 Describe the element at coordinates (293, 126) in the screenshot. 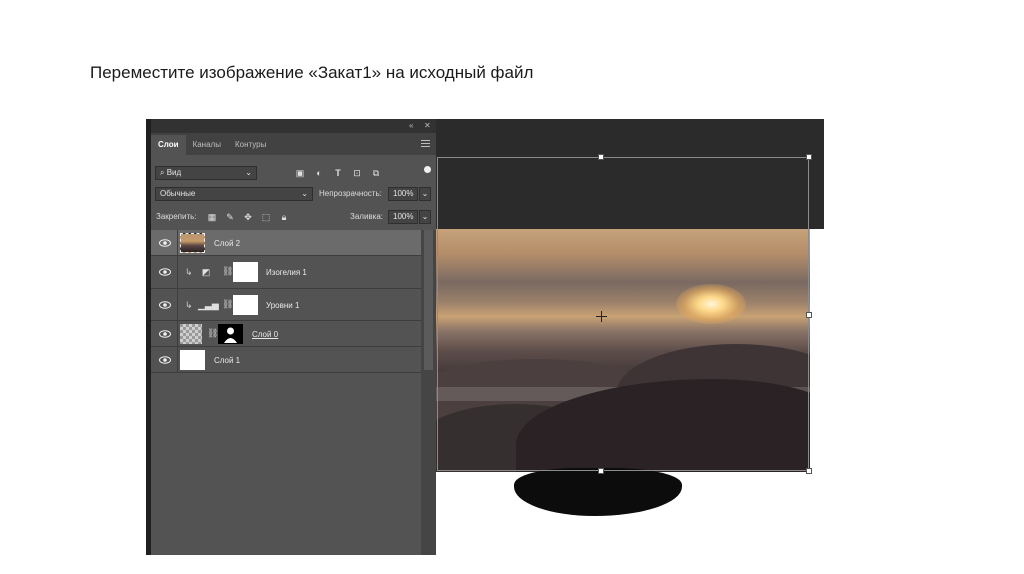

I see `panel-title-bar: « ✕` at that location.